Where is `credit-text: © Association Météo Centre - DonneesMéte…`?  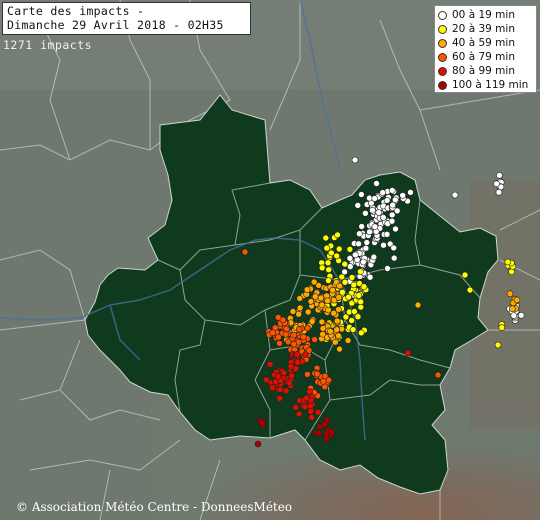
credit-text: © Association Météo Centre - DonneesMéte… is located at coordinates (154, 507).